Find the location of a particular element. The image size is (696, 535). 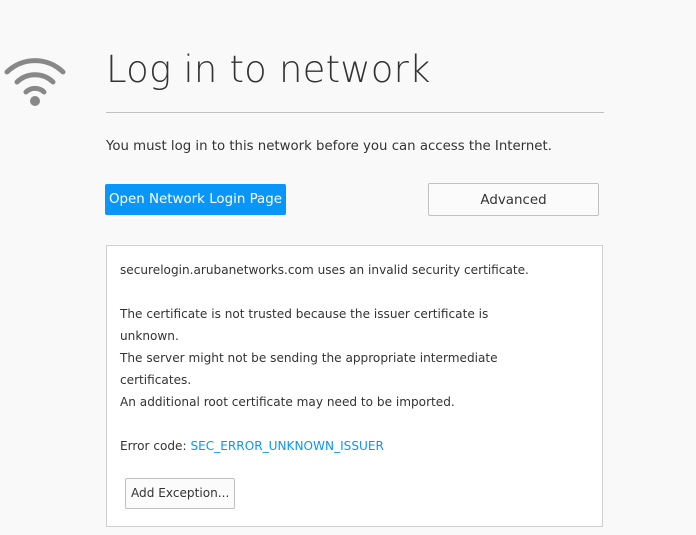

error-code-row: Error code: SEC_ERROR_UNKNOWN_ISSUER is located at coordinates (252, 446).